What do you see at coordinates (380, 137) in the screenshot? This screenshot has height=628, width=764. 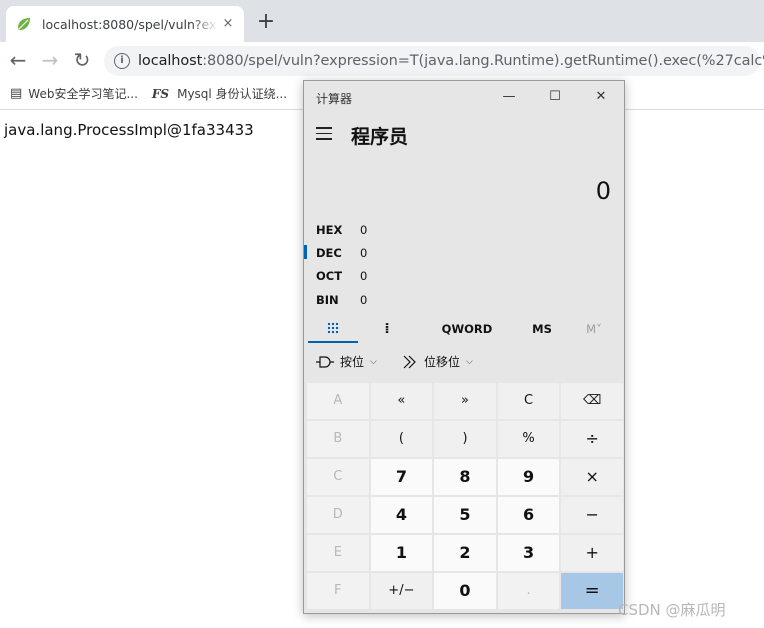 I see `mode-title: 程序员` at bounding box center [380, 137].